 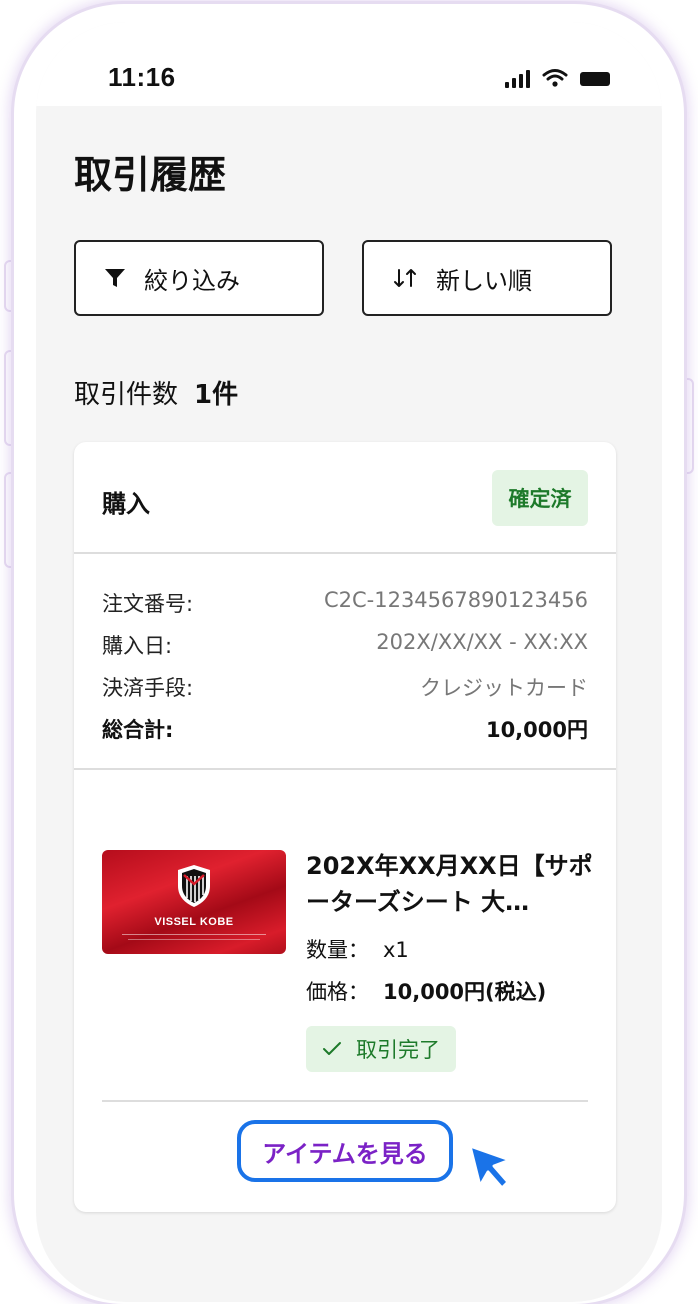 What do you see at coordinates (504, 688) in the screenshot?
I see `detail-value: クレジットカード` at bounding box center [504, 688].